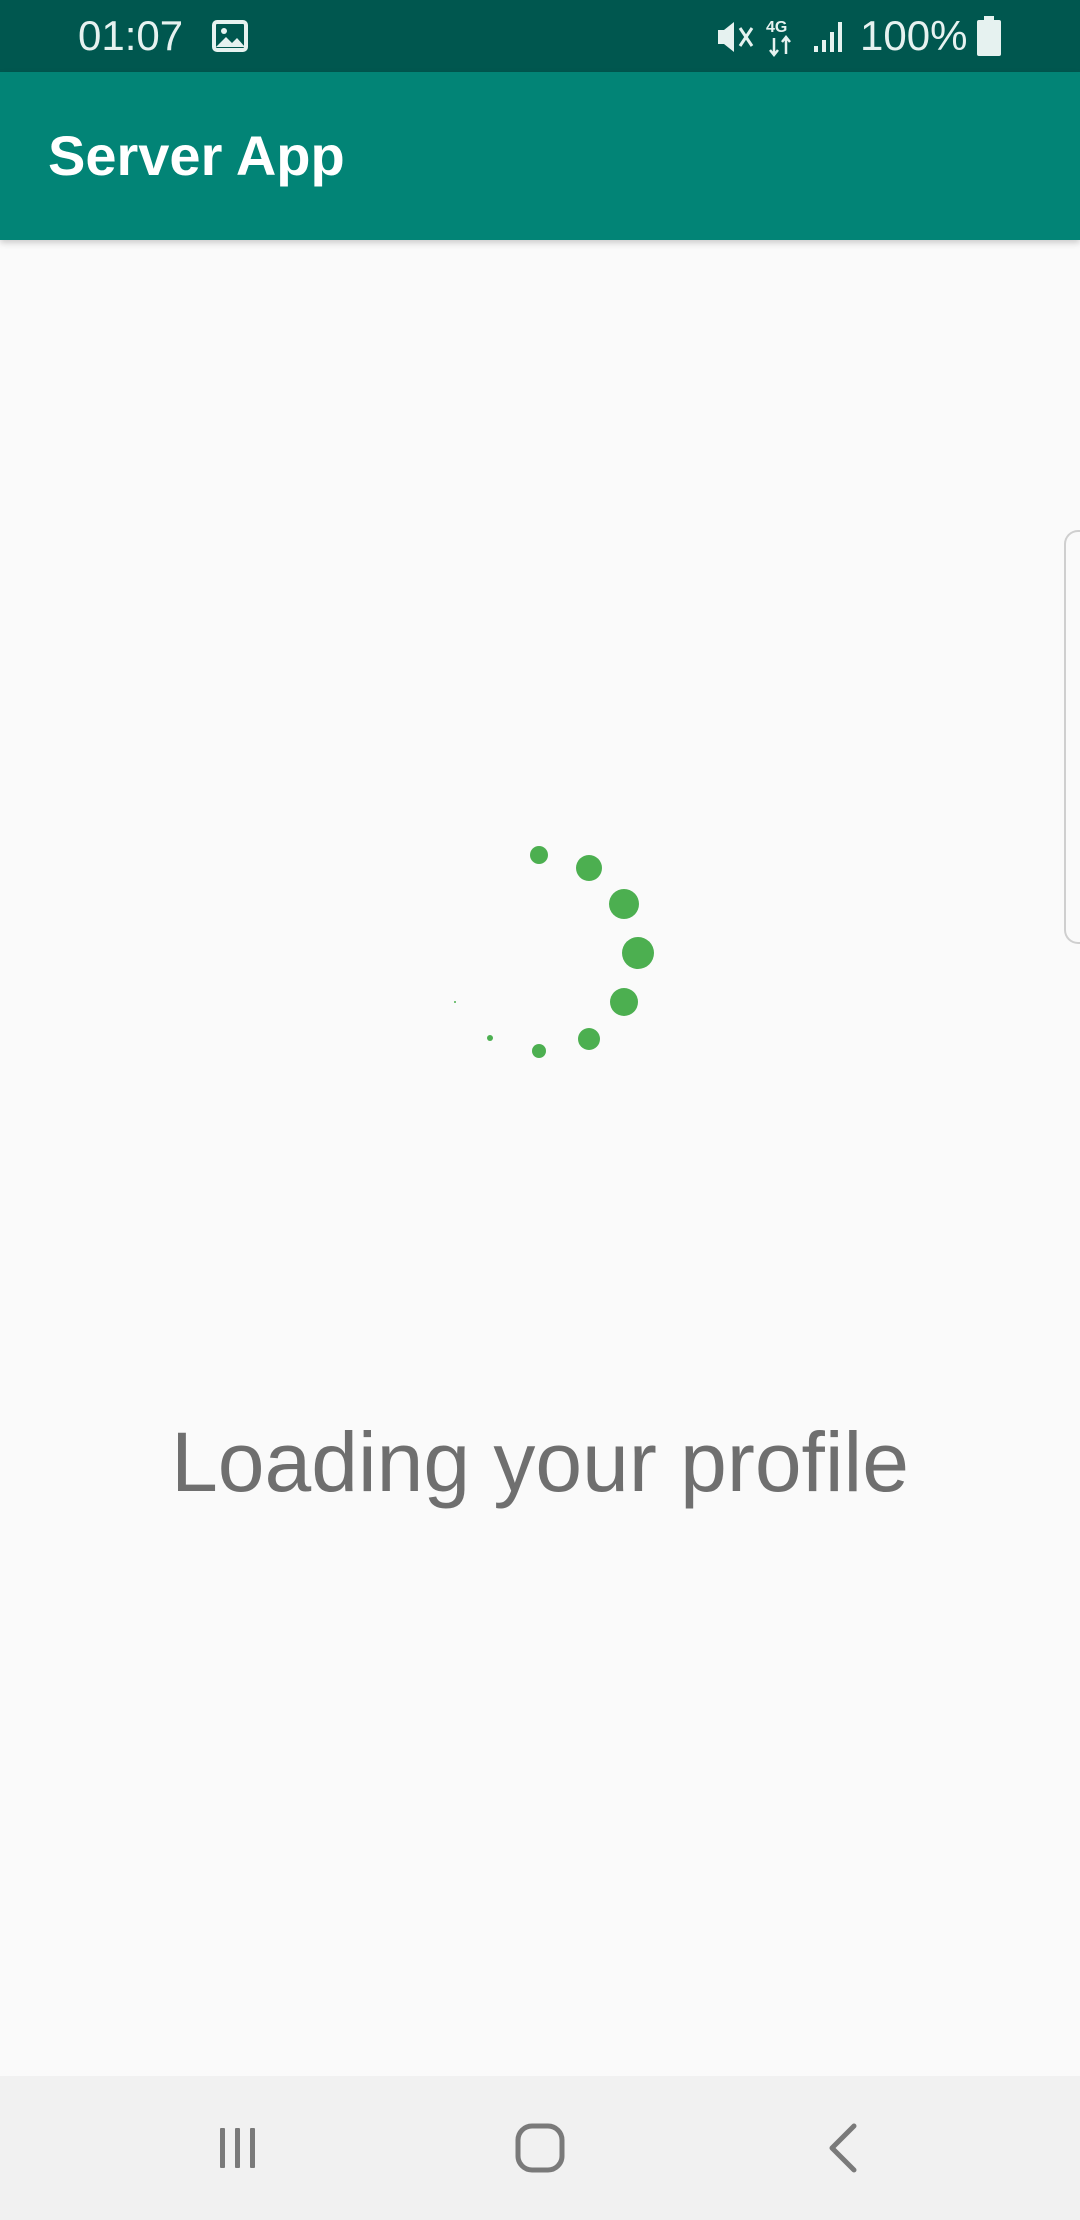  Describe the element at coordinates (828, 37) in the screenshot. I see `signal-icon` at that location.